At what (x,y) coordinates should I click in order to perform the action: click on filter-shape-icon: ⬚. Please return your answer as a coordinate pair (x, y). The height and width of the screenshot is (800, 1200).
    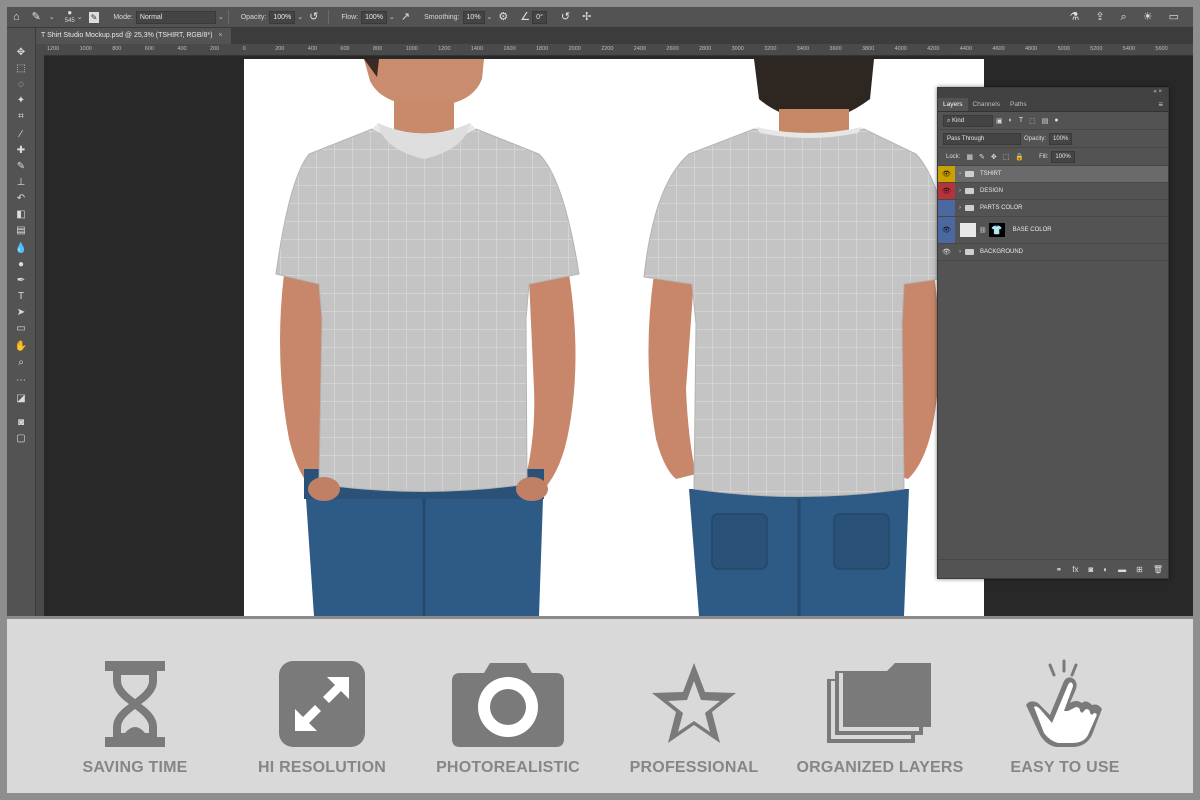
    Looking at the image, I should click on (1032, 121).